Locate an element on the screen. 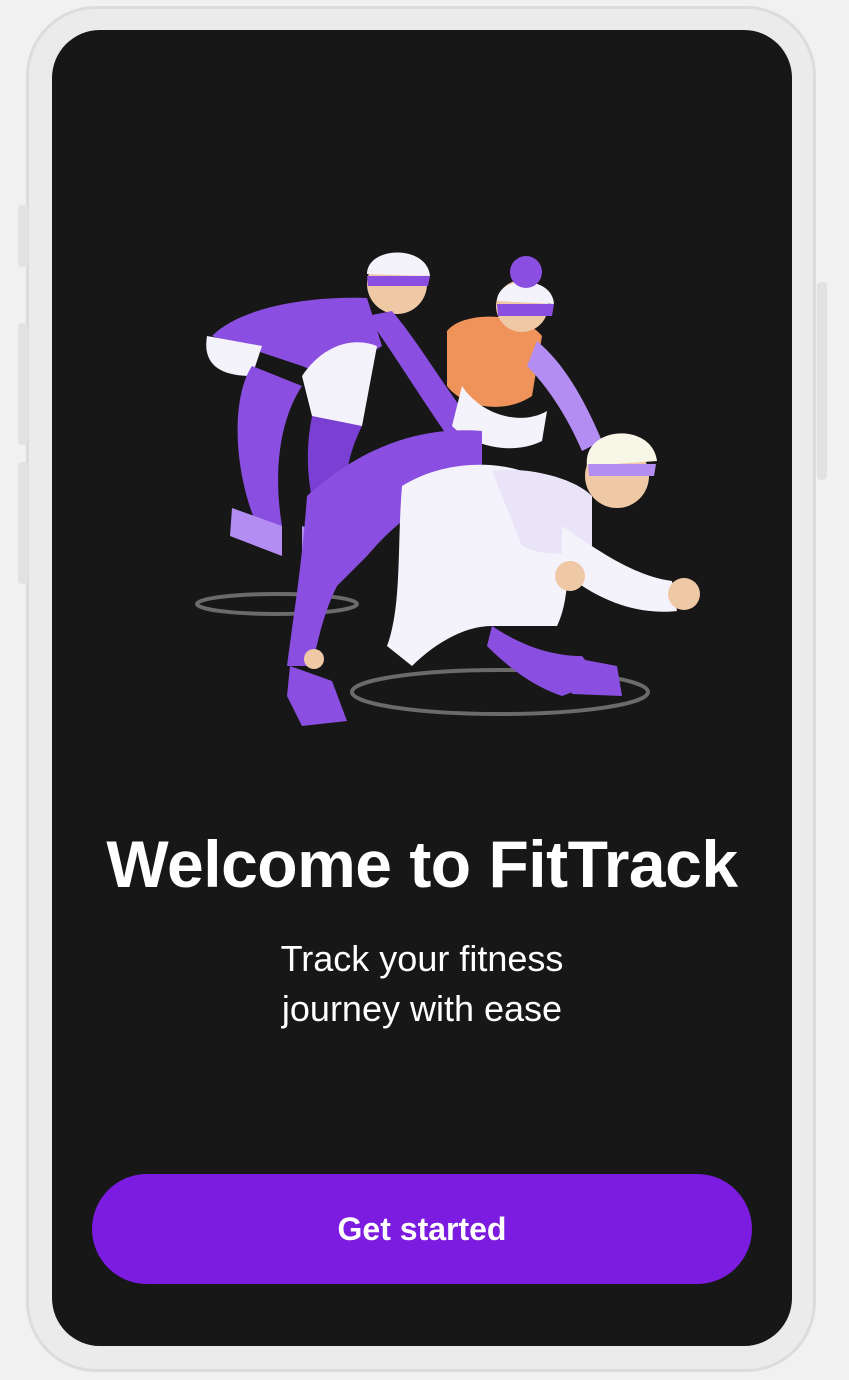 This screenshot has width=849, height=1380. runner-middle is located at coordinates (524, 353).